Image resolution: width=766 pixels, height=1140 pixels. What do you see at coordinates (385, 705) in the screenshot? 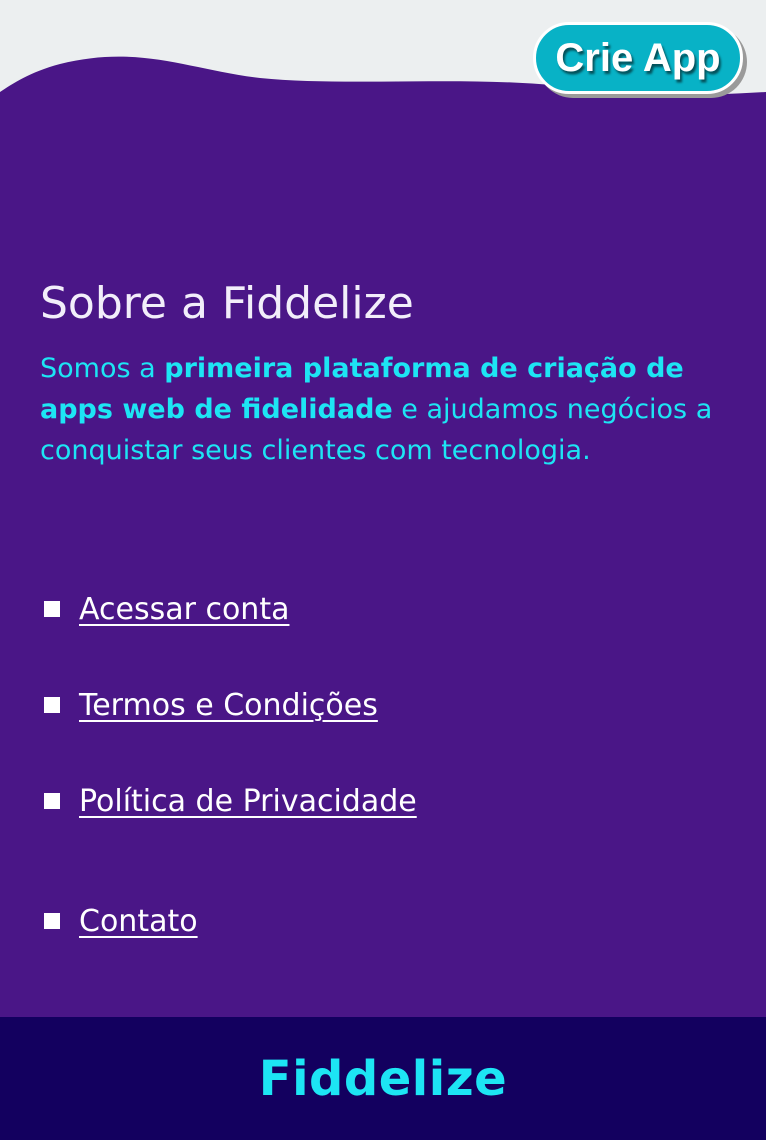
I see `list-item: Termos e Condições` at bounding box center [385, 705].